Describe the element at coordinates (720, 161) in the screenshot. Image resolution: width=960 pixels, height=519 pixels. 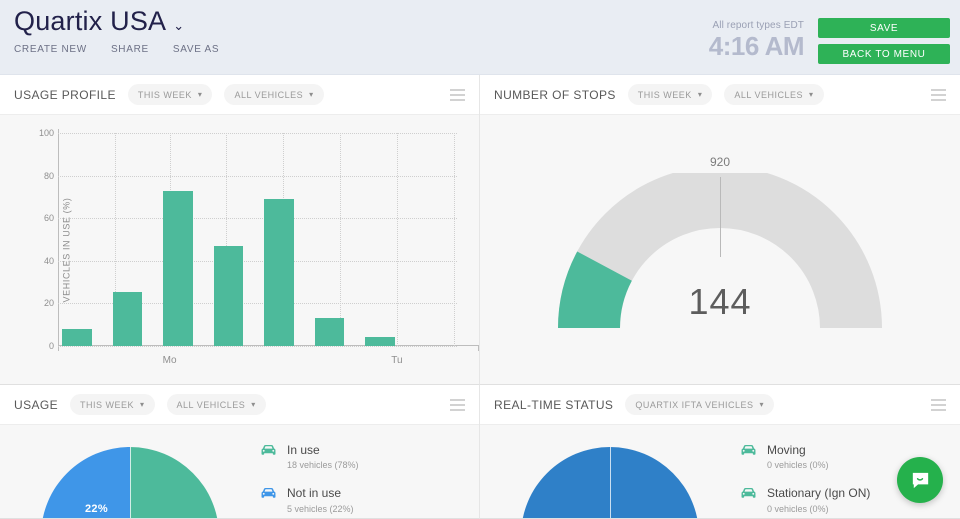
I see `gauge-max-label: 920` at that location.